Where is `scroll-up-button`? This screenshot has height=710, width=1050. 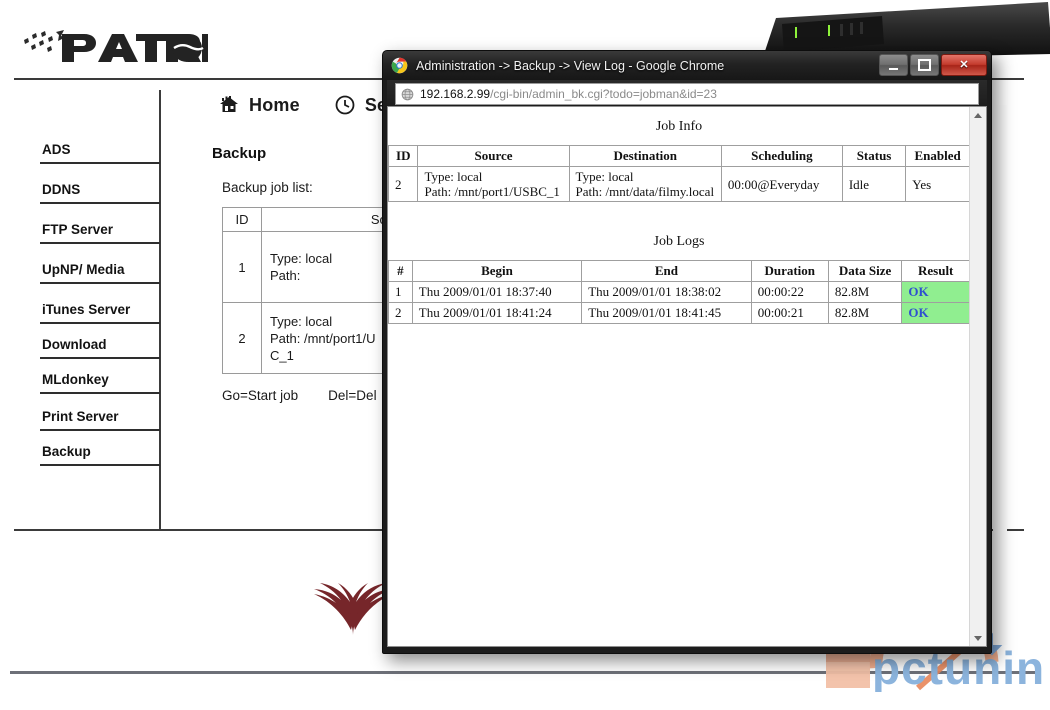
scroll-up-button is located at coordinates (978, 115).